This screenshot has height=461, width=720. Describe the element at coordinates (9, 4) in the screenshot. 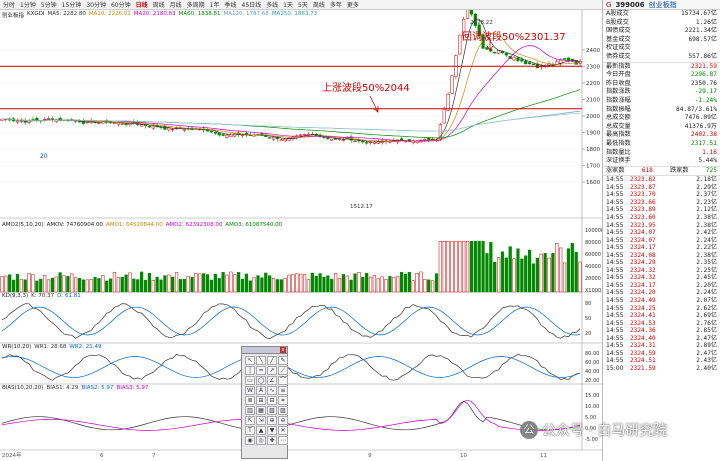

I see `tab-0: 分时` at that location.